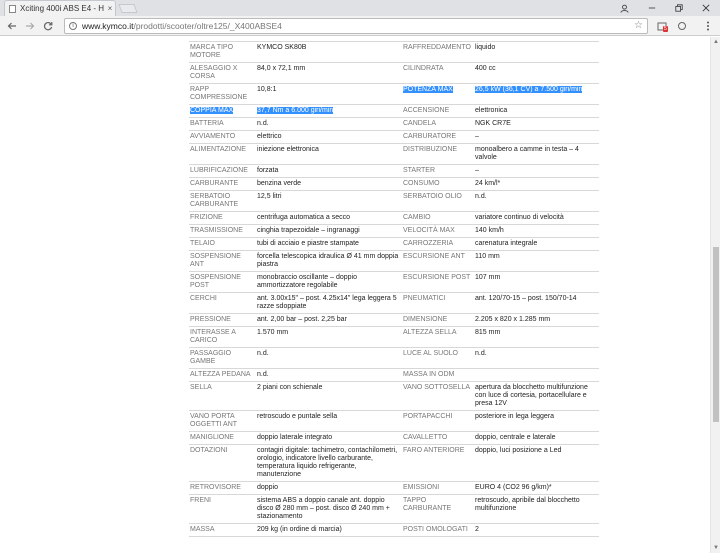 This screenshot has height=553, width=720. Describe the element at coordinates (30, 26) in the screenshot. I see `forward-icon` at that location.